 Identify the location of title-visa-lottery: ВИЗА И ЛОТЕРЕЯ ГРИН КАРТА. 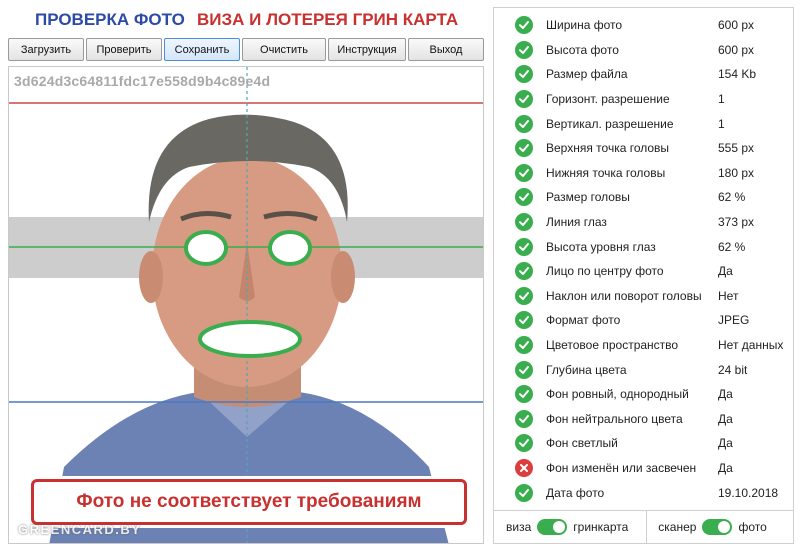
(328, 19).